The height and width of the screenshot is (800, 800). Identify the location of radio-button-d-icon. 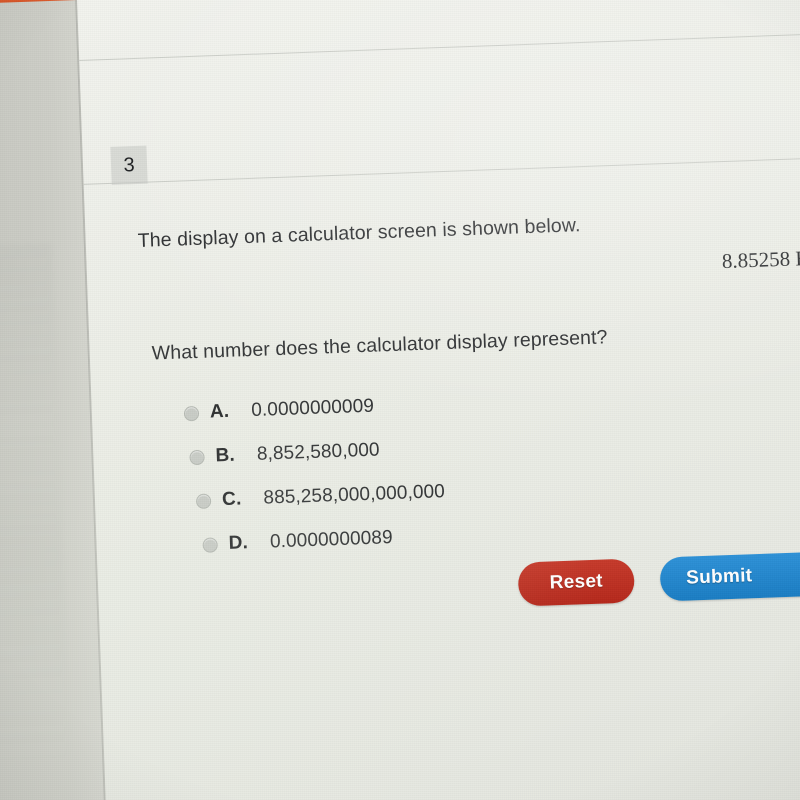
(210, 544).